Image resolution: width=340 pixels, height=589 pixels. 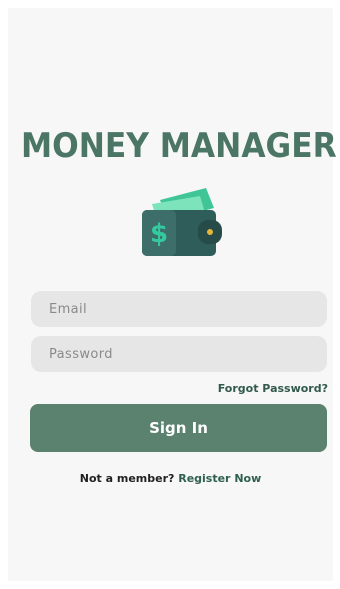 What do you see at coordinates (219, 478) in the screenshot?
I see `register-now-link: Register Now` at bounding box center [219, 478].